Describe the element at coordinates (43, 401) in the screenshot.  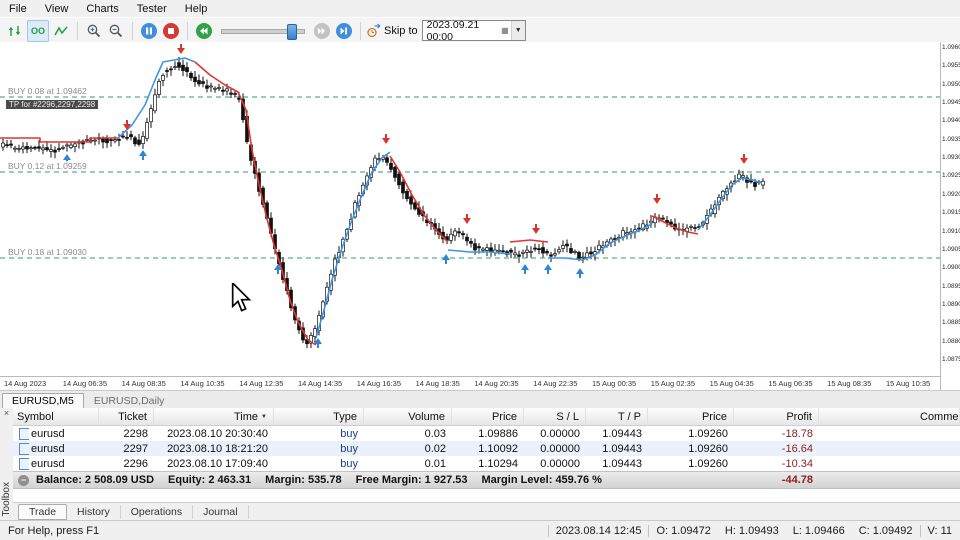
I see `chart-tab-eurusd-m5: EURUSD,M5` at that location.